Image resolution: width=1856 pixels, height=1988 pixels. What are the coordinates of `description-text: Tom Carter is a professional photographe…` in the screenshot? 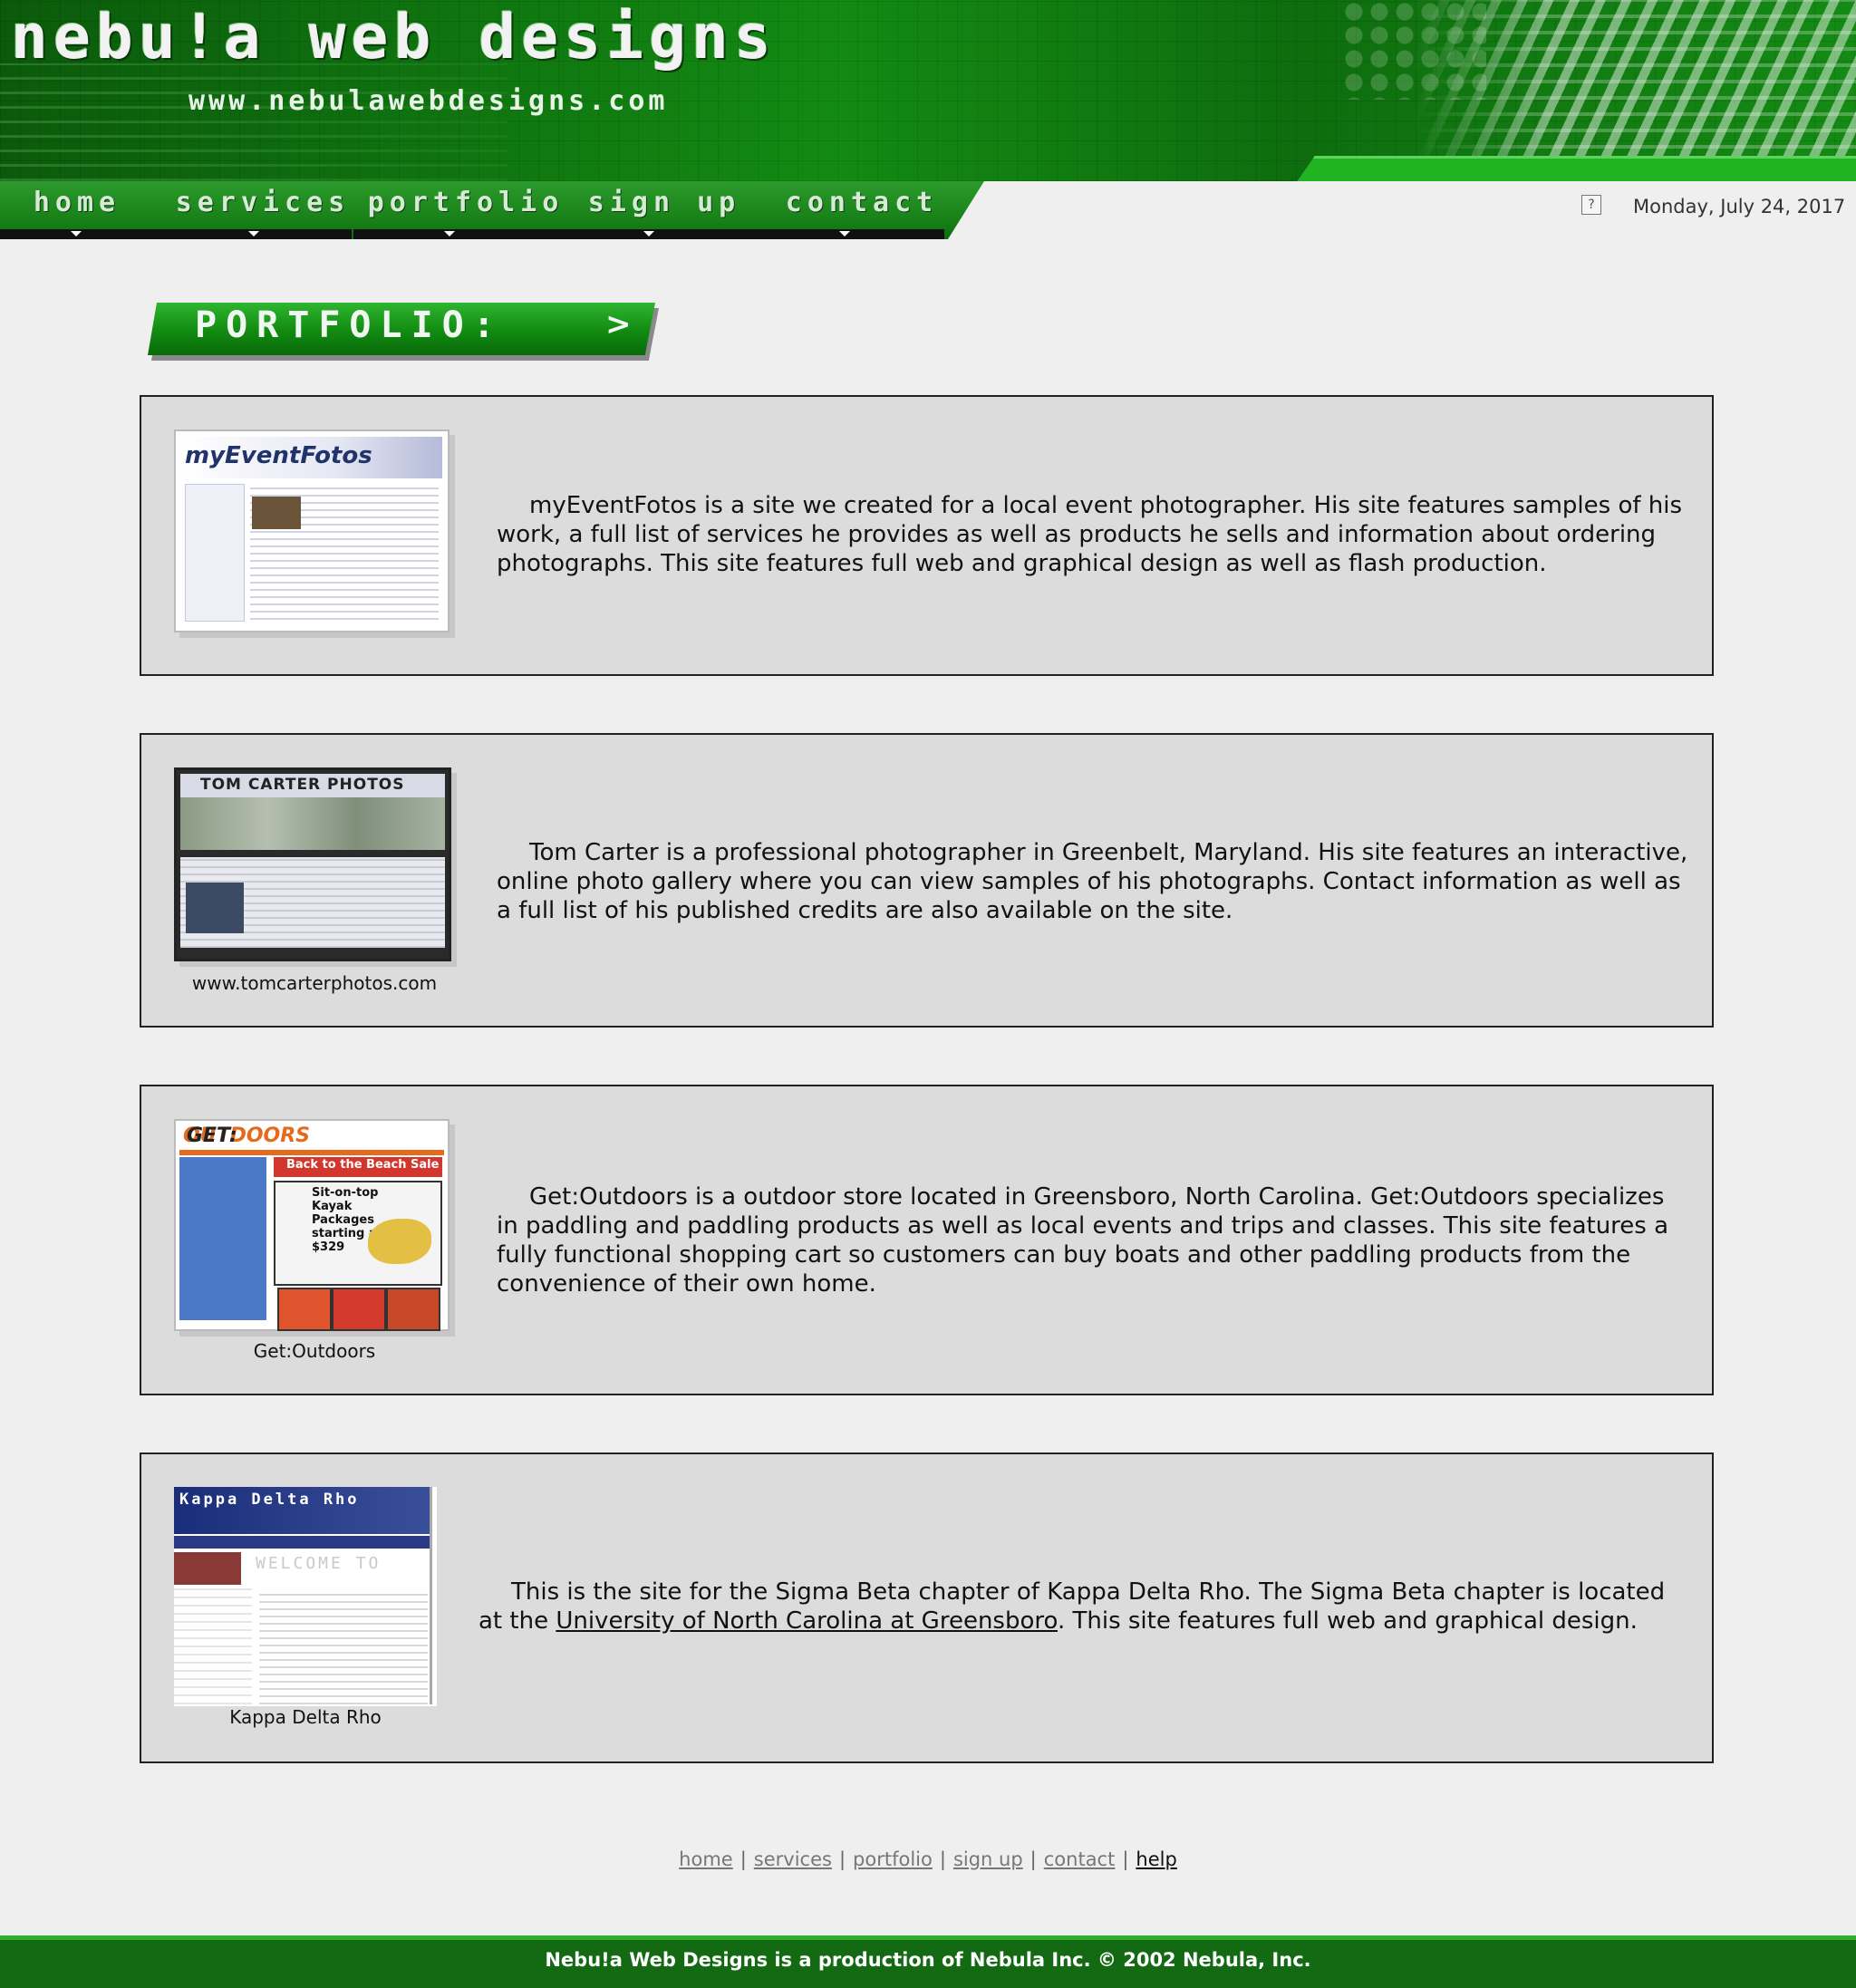 It's located at (1092, 881).